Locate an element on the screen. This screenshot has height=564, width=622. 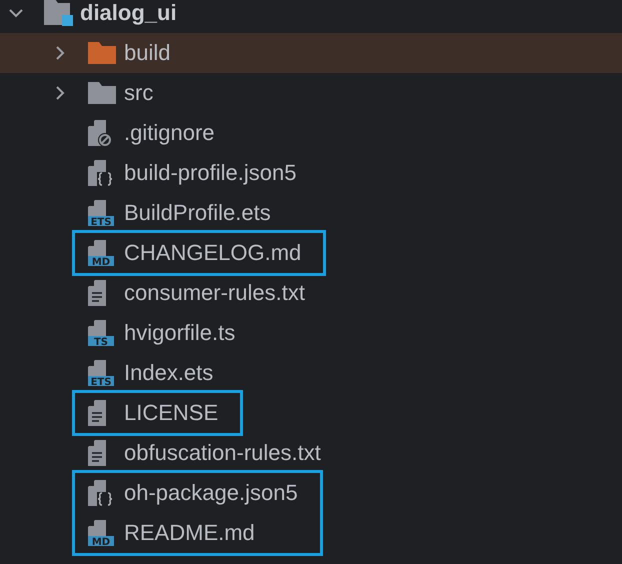
tree-row: MD CHANGELOG.md is located at coordinates (188, 253).